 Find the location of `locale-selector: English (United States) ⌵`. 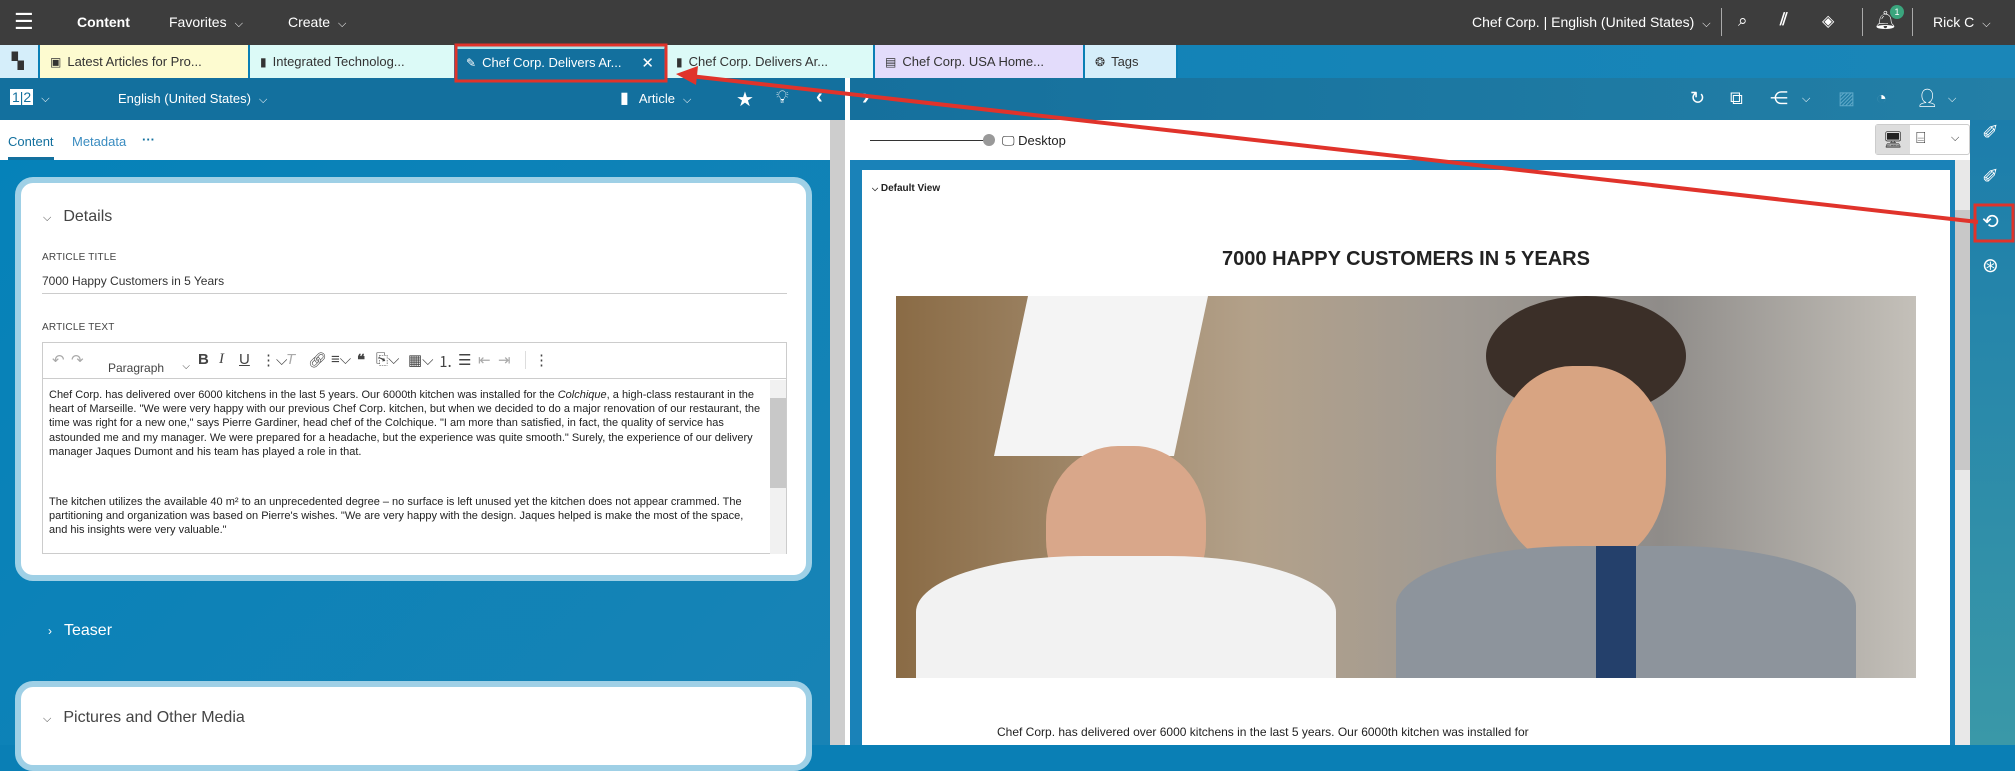

locale-selector: English (United States) ⌵ is located at coordinates (192, 99).